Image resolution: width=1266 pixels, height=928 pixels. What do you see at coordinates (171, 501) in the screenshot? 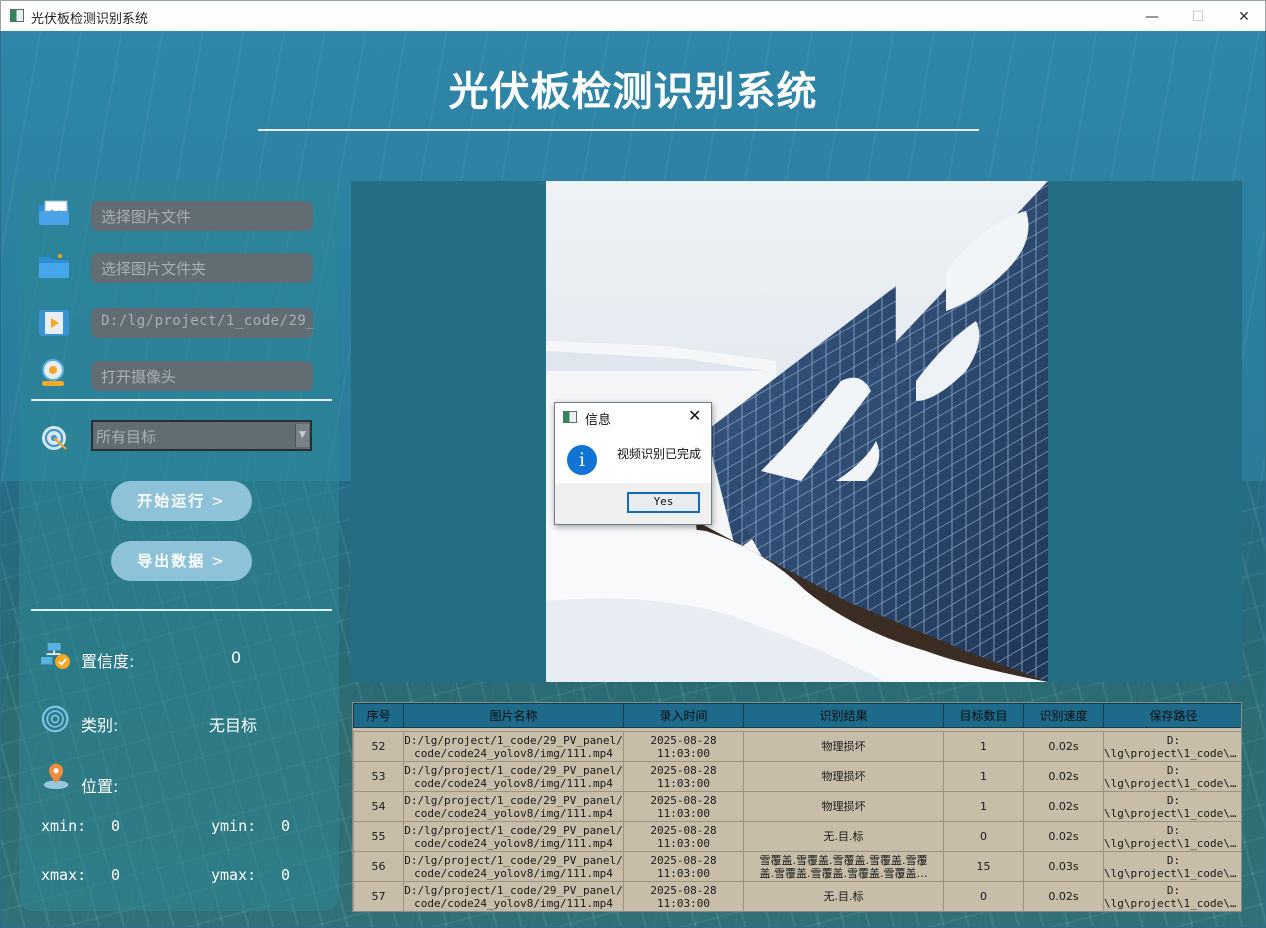
I see `start-button-label: 开始运行` at bounding box center [171, 501].